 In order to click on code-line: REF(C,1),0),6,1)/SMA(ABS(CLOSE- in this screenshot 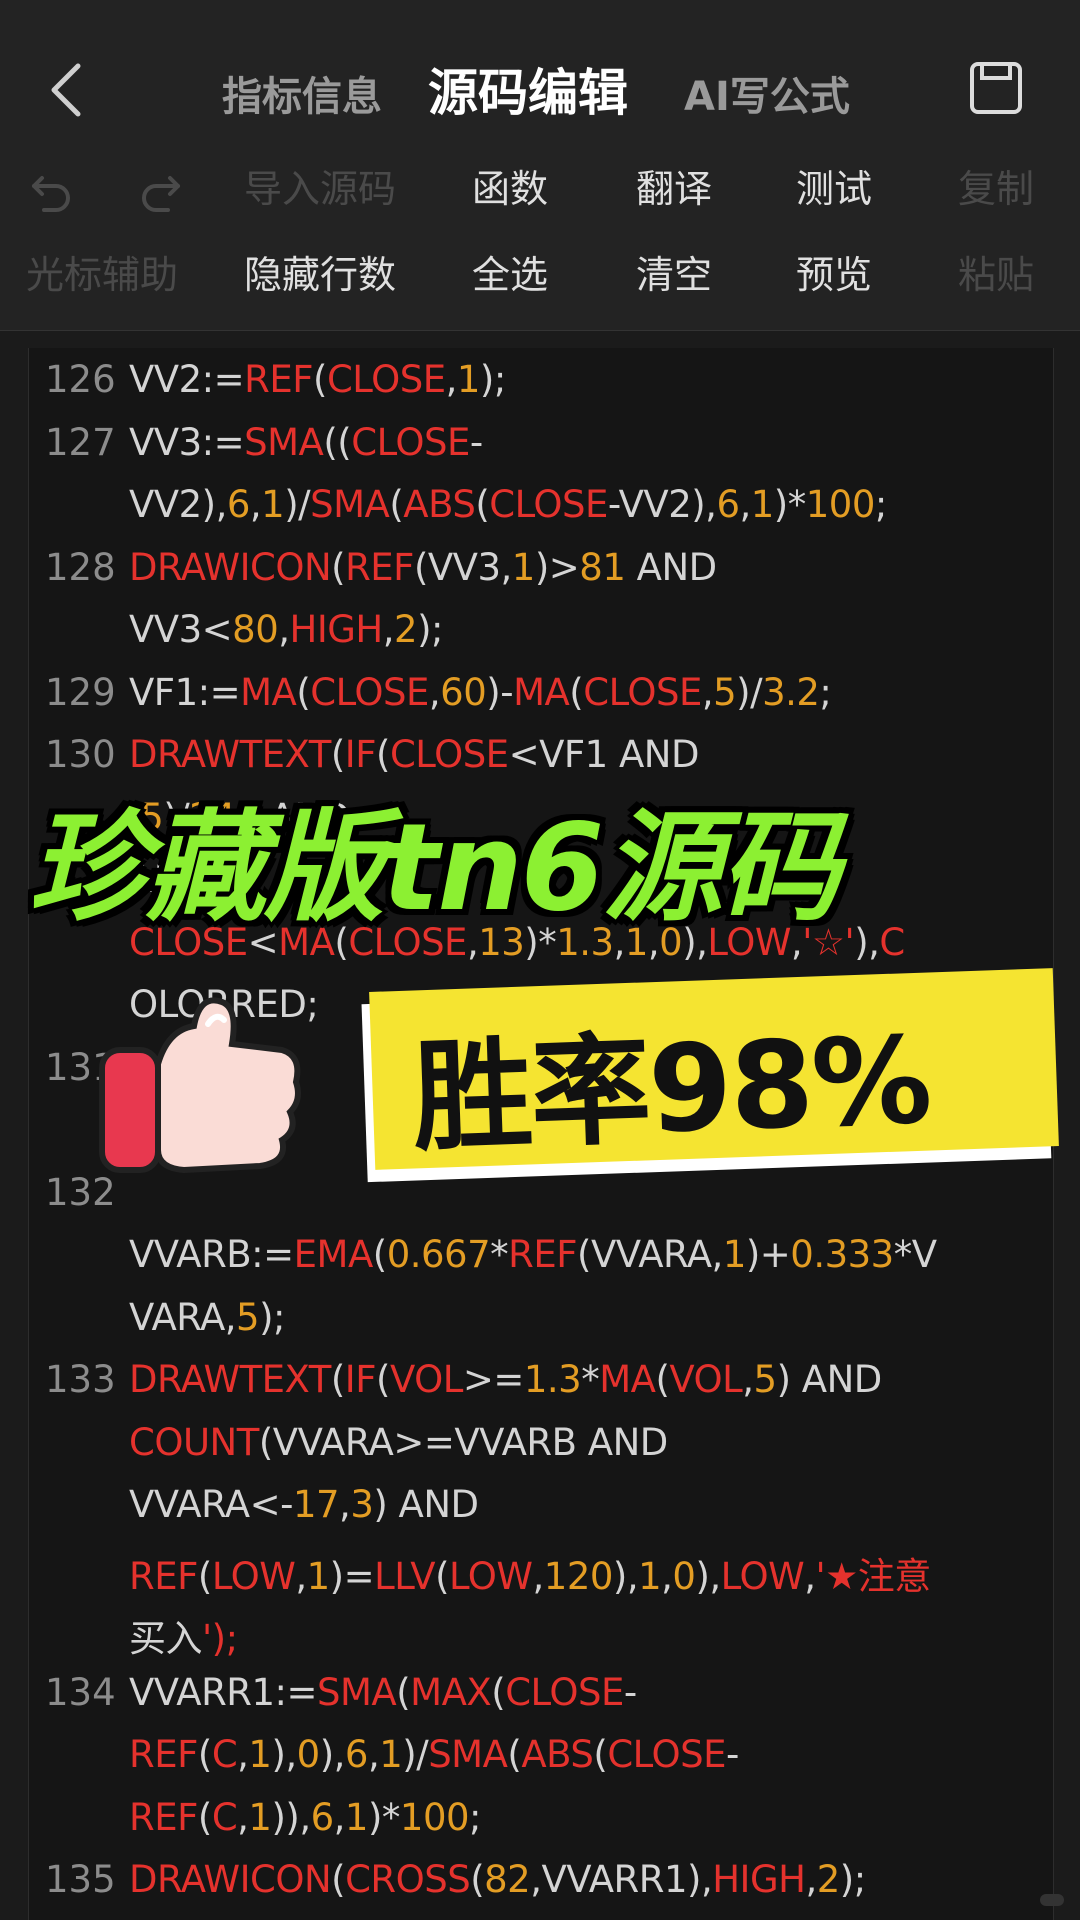, I will do `click(589, 1754)`.